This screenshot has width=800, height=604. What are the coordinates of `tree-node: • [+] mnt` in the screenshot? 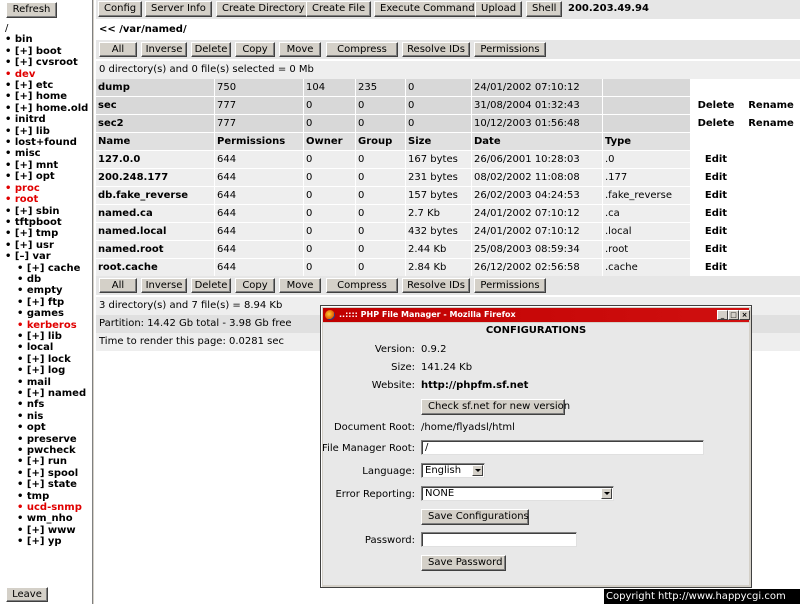 It's located at (48, 165).